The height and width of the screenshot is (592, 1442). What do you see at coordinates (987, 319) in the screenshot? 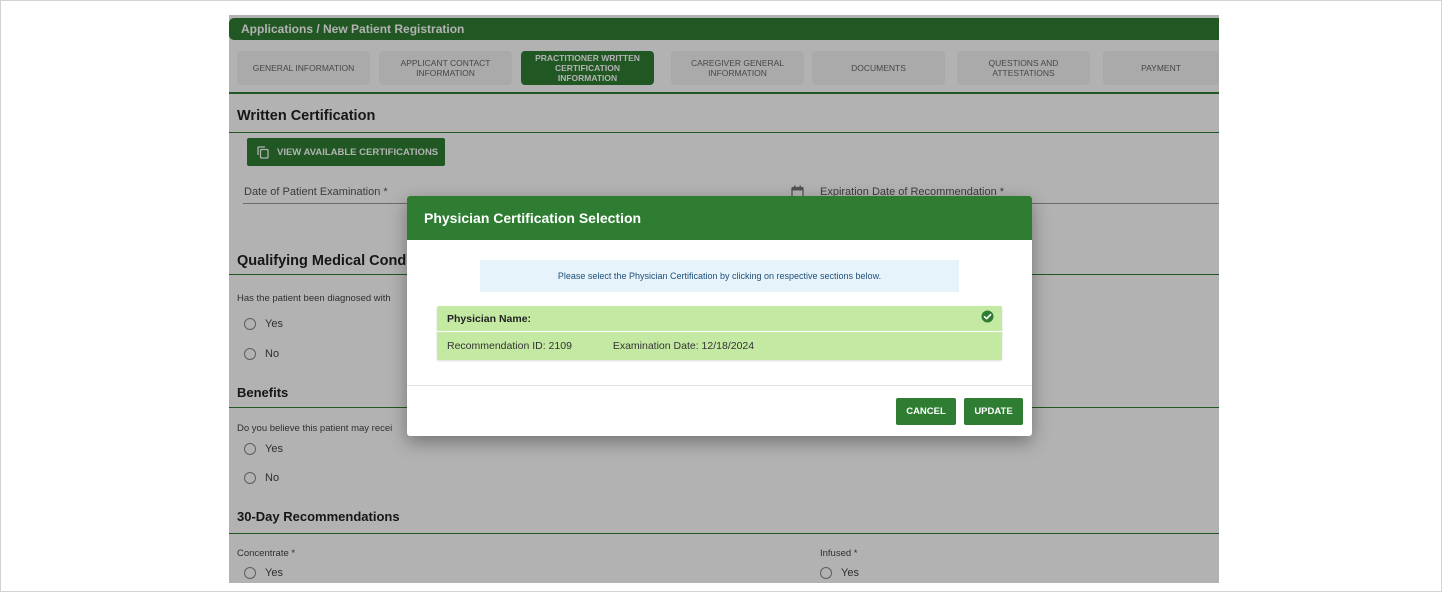
I see `check-circle-icon` at bounding box center [987, 319].